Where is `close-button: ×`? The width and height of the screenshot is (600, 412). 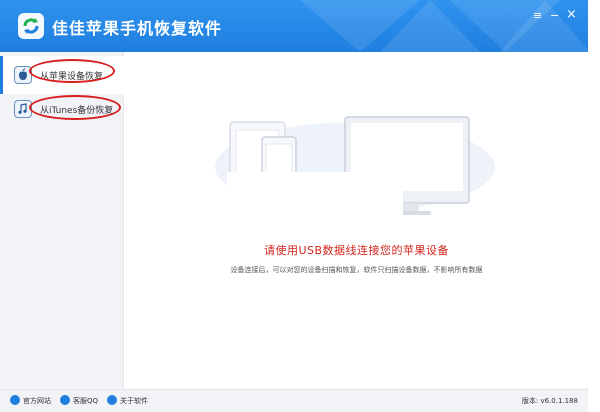 close-button: × is located at coordinates (571, 14).